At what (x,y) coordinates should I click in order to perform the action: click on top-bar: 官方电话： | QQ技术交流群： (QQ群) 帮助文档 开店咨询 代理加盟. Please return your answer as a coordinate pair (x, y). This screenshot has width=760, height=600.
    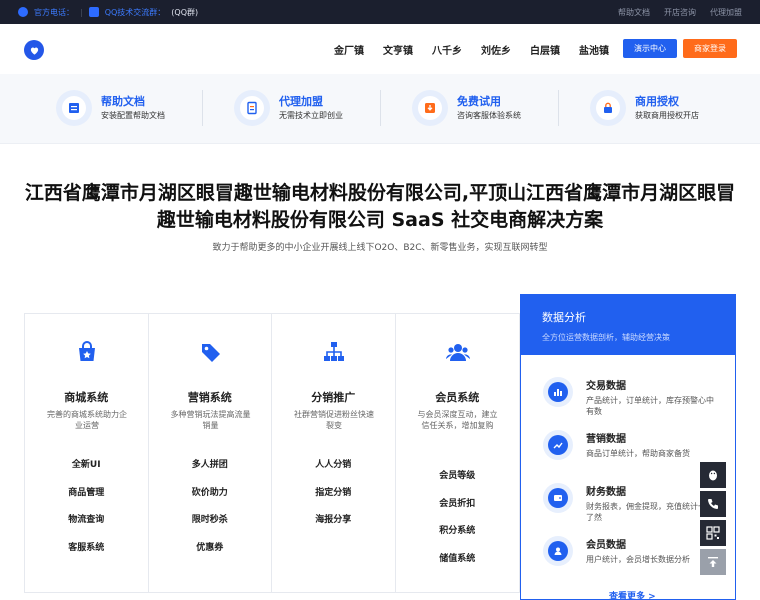
    Looking at the image, I should click on (380, 12).